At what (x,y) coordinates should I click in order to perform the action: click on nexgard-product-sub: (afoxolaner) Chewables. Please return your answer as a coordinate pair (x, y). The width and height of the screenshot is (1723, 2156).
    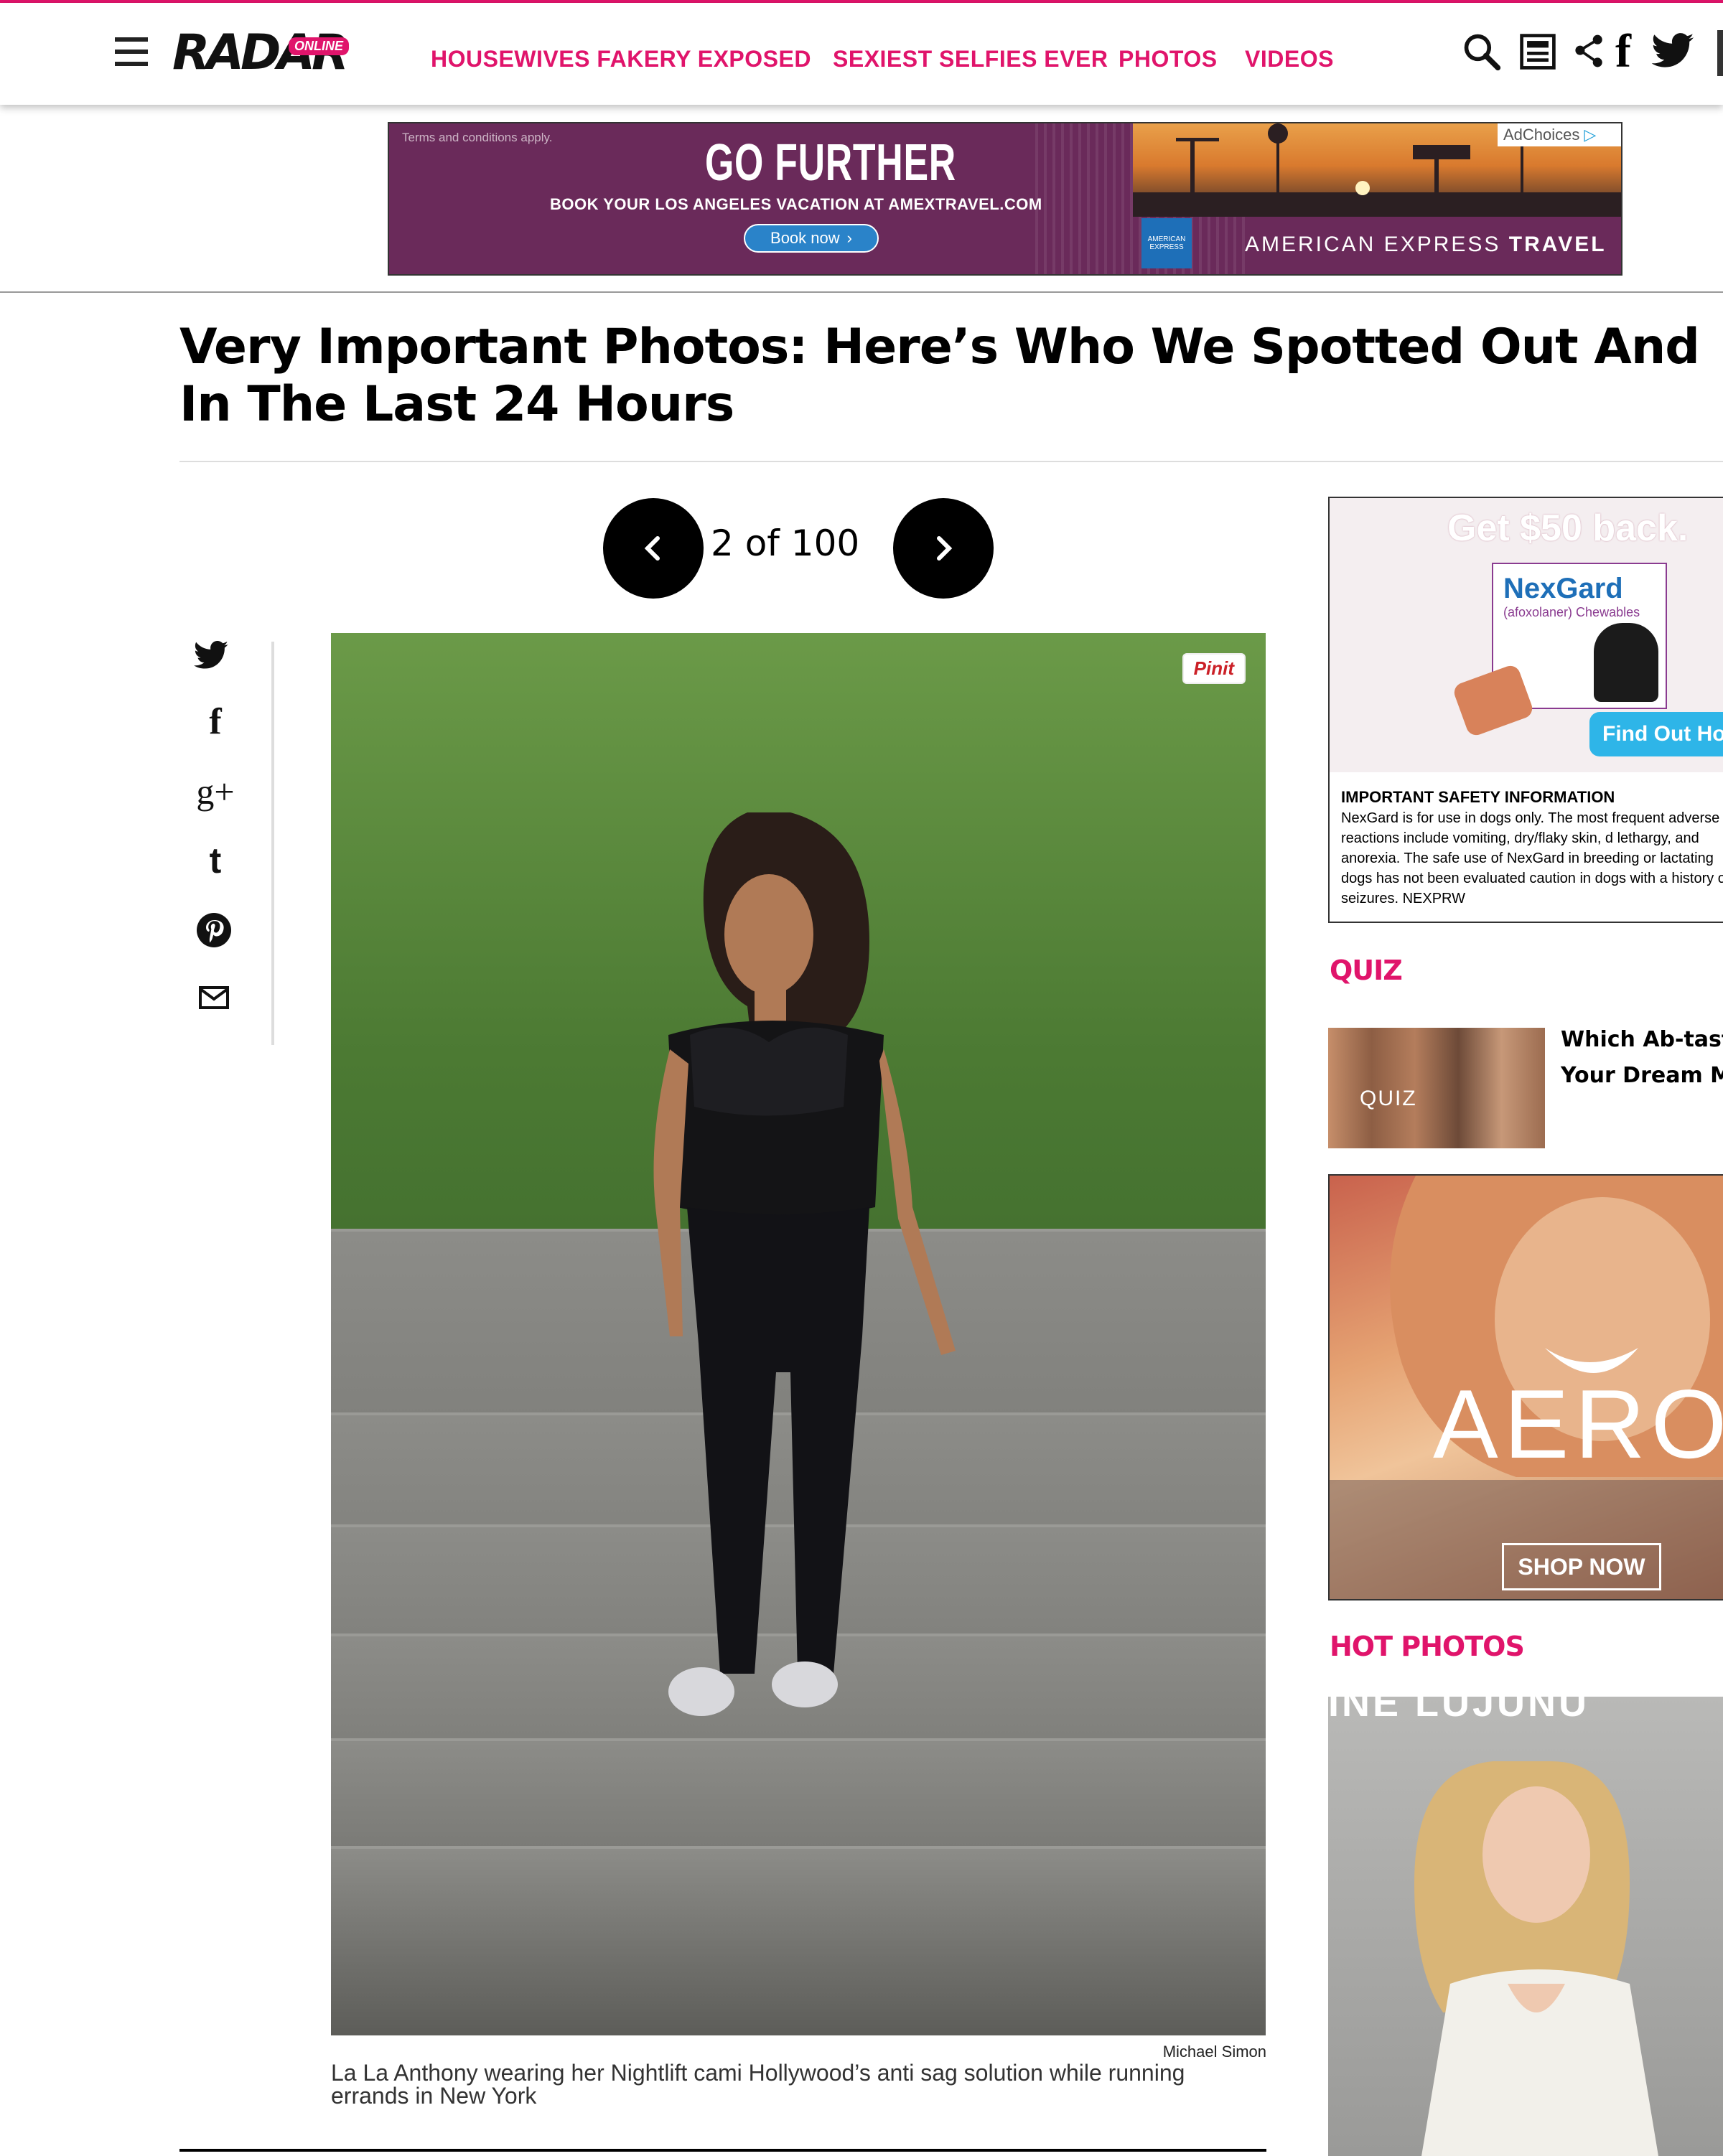
    Looking at the image, I should click on (1572, 612).